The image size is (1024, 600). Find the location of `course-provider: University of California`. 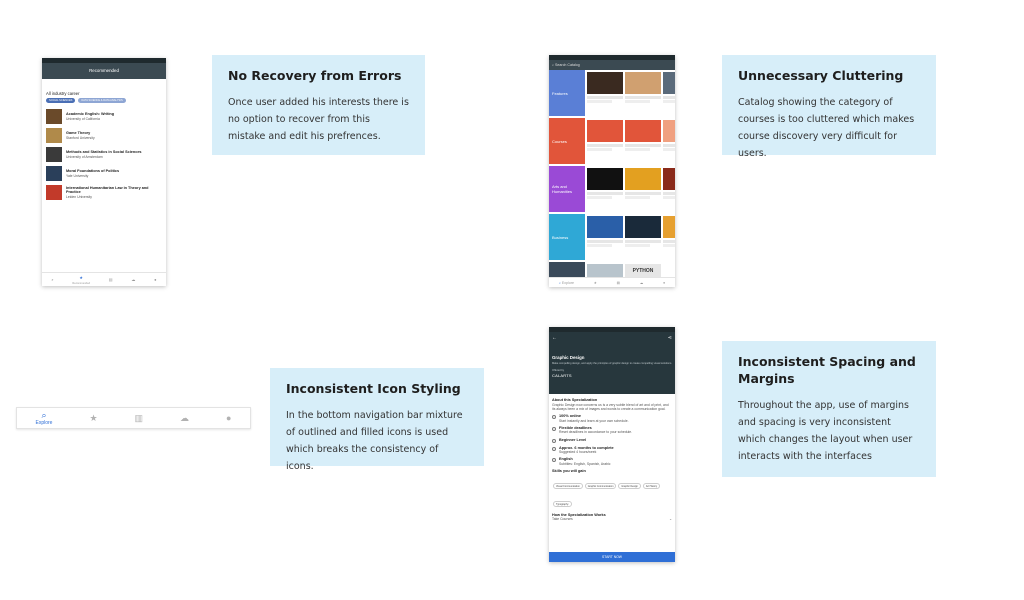

course-provider: University of California is located at coordinates (83, 118).